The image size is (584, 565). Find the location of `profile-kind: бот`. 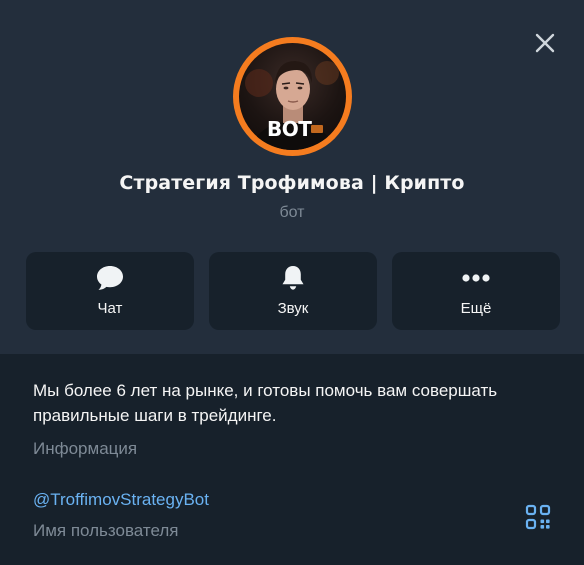

profile-kind: бот is located at coordinates (292, 212).